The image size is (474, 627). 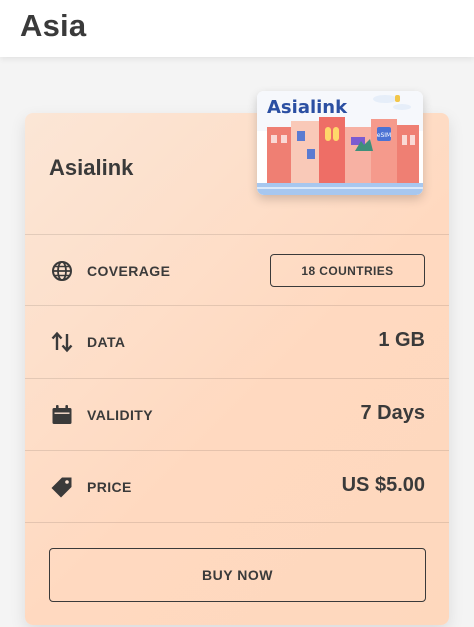 What do you see at coordinates (62, 415) in the screenshot?
I see `calendar-icon` at bounding box center [62, 415].